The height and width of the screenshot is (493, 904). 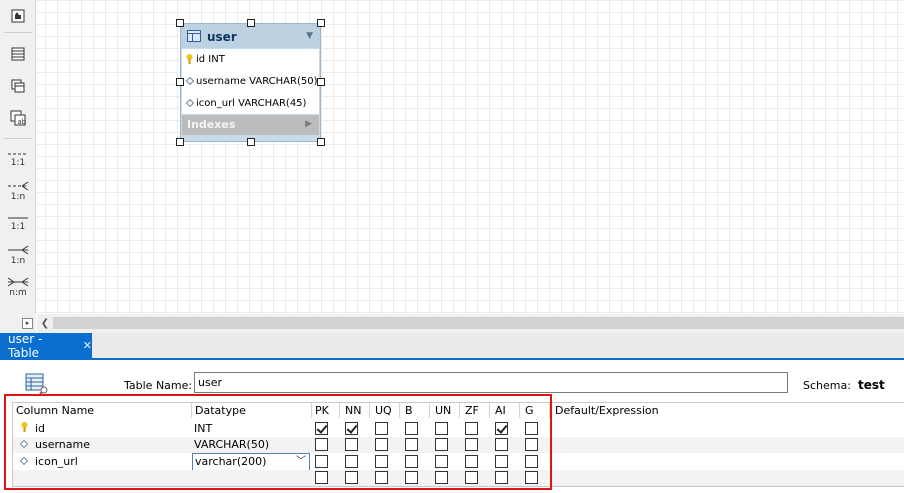 What do you see at coordinates (257, 81) in the screenshot?
I see `entity-column-label: username VARCHAR(50)` at bounding box center [257, 81].